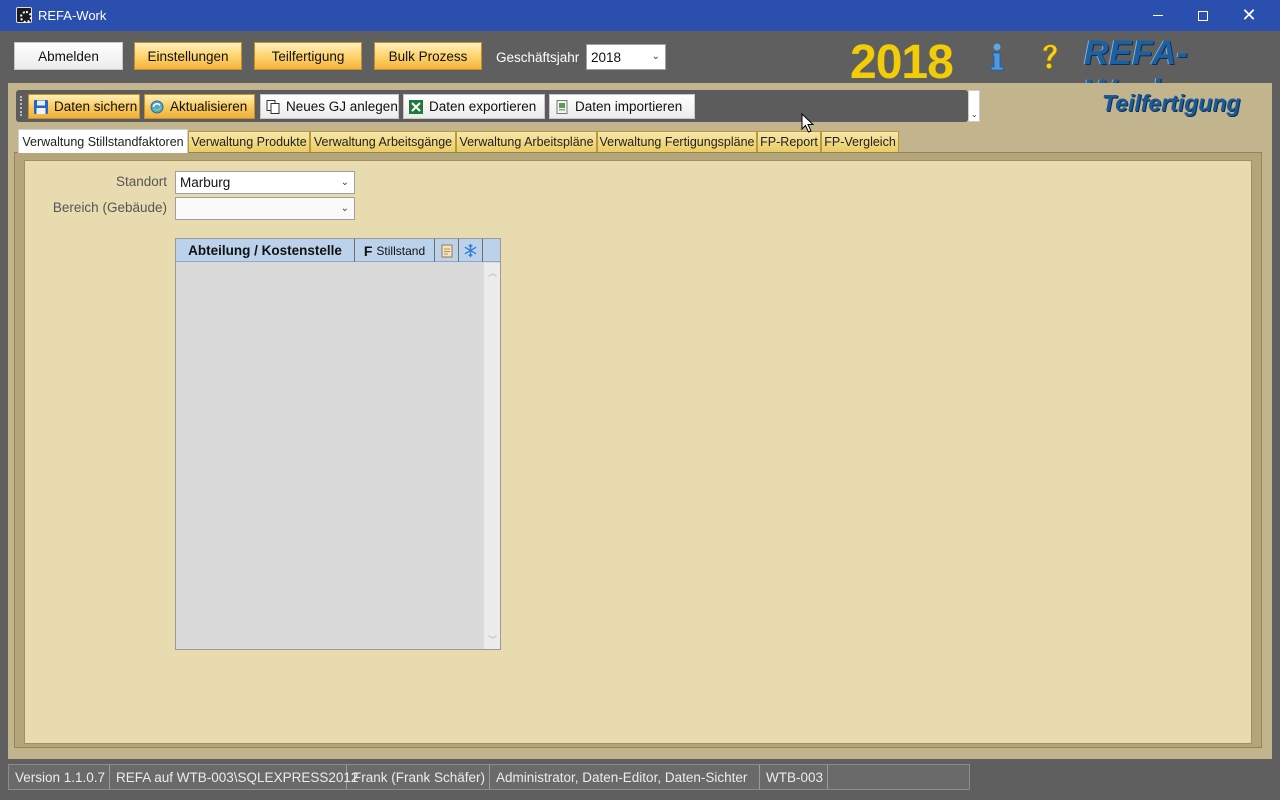 The image size is (1280, 800). What do you see at coordinates (141, 181) in the screenshot?
I see `location-label: Standort` at bounding box center [141, 181].